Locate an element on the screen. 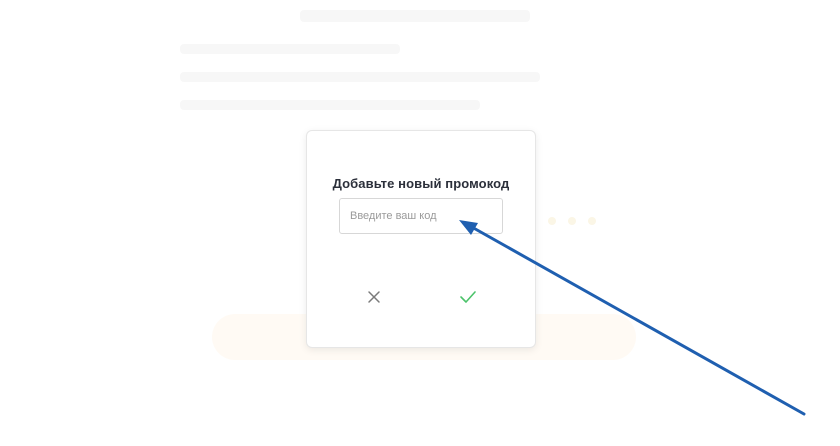 The image size is (840, 446). close-icon is located at coordinates (374, 297).